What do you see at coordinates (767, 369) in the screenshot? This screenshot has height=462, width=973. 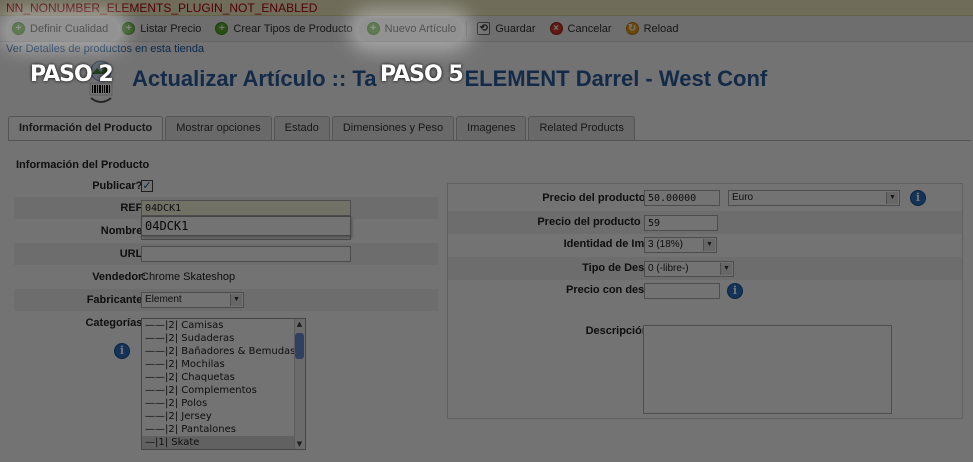 I see `descripcion-corta-textarea` at bounding box center [767, 369].